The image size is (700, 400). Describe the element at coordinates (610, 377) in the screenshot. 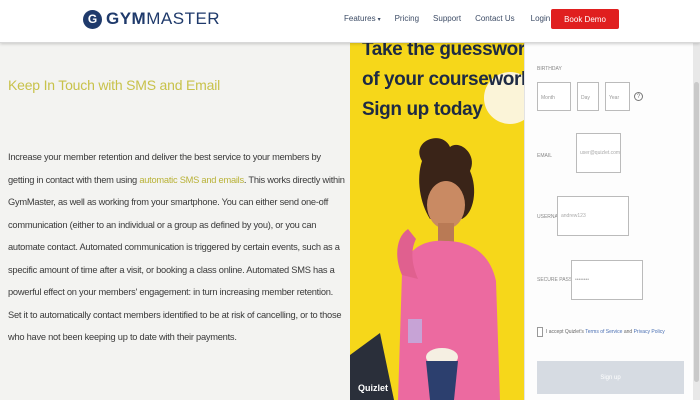

I see `signup-button: Sign up` at that location.